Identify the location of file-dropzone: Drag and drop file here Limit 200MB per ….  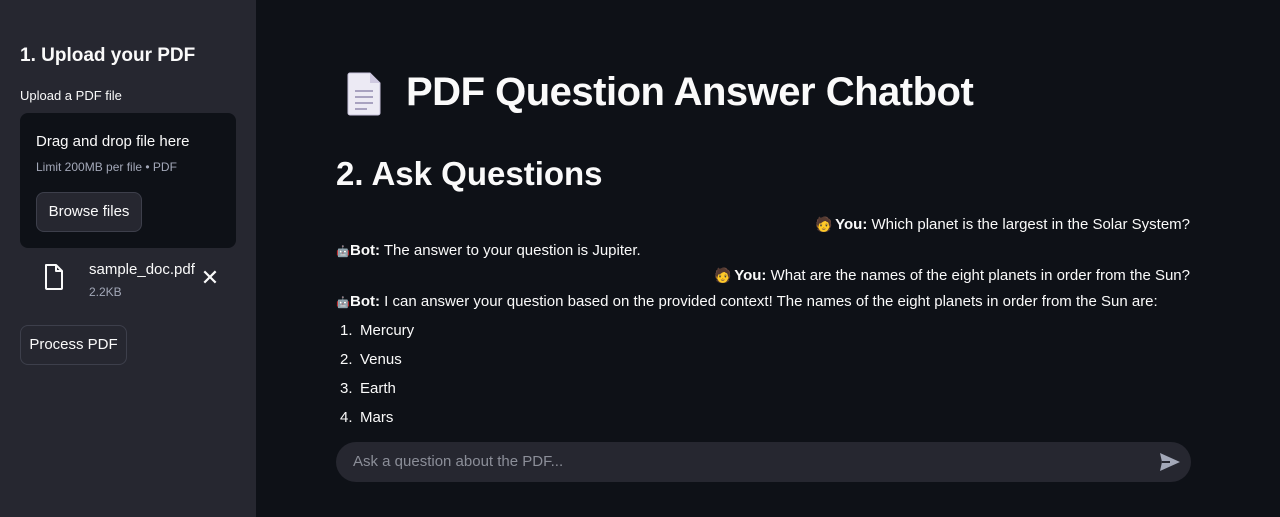
(128, 180).